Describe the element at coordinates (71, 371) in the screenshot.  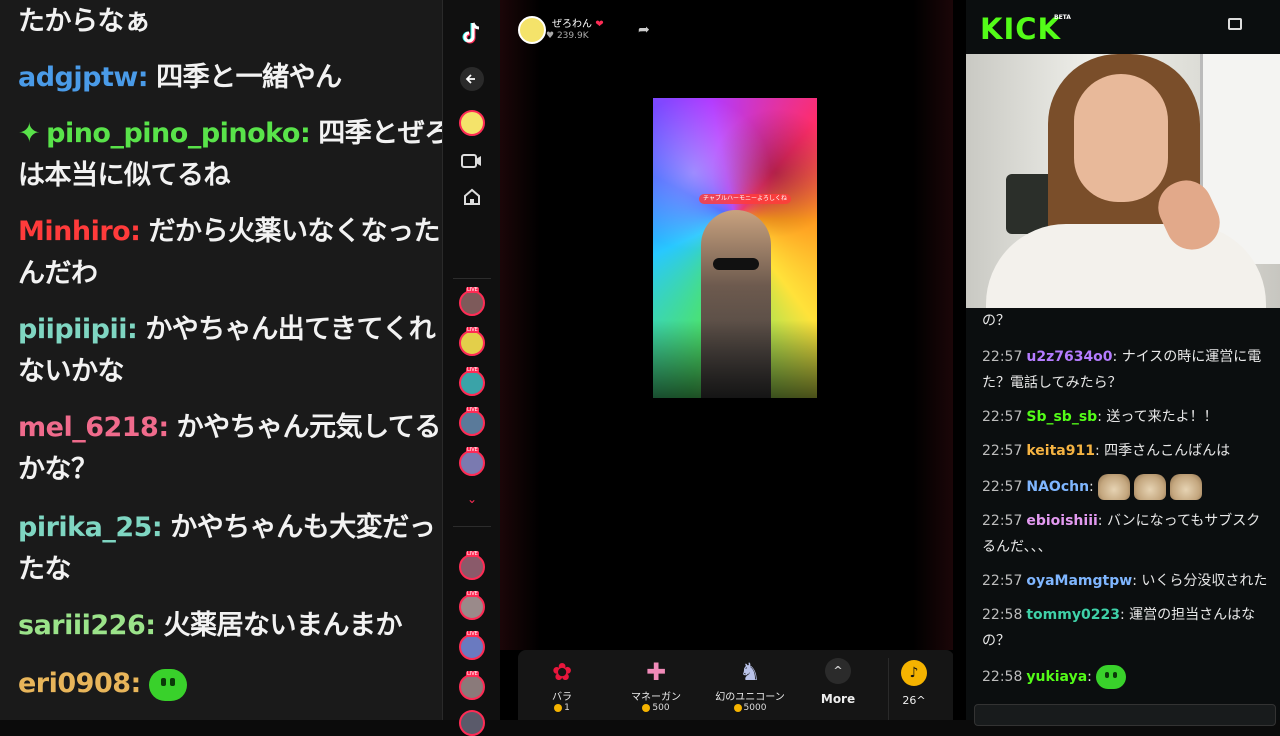
I see `chat-text: ないかな` at that location.